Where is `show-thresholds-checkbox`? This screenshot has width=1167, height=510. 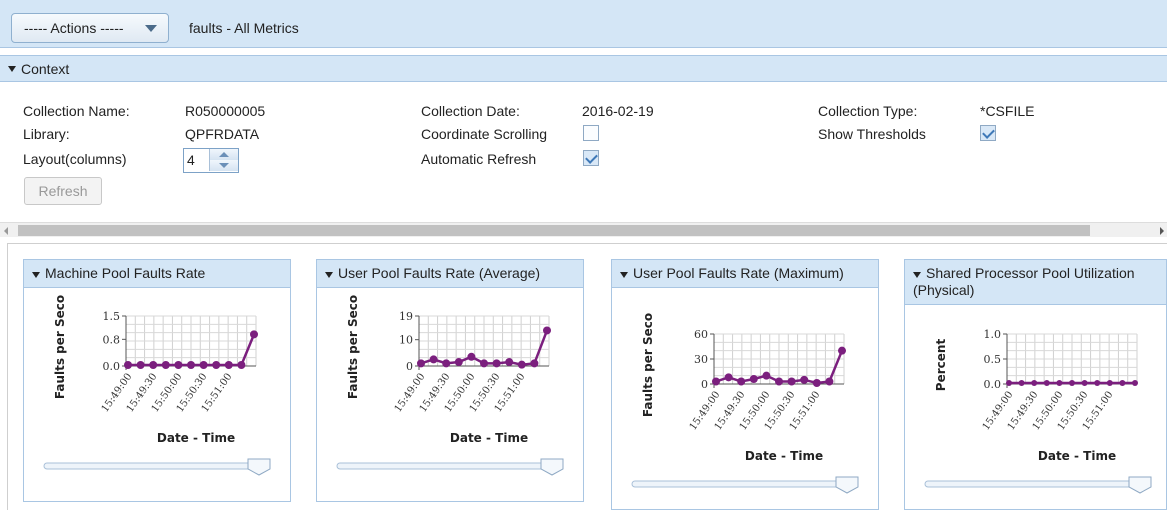
show-thresholds-checkbox is located at coordinates (988, 133).